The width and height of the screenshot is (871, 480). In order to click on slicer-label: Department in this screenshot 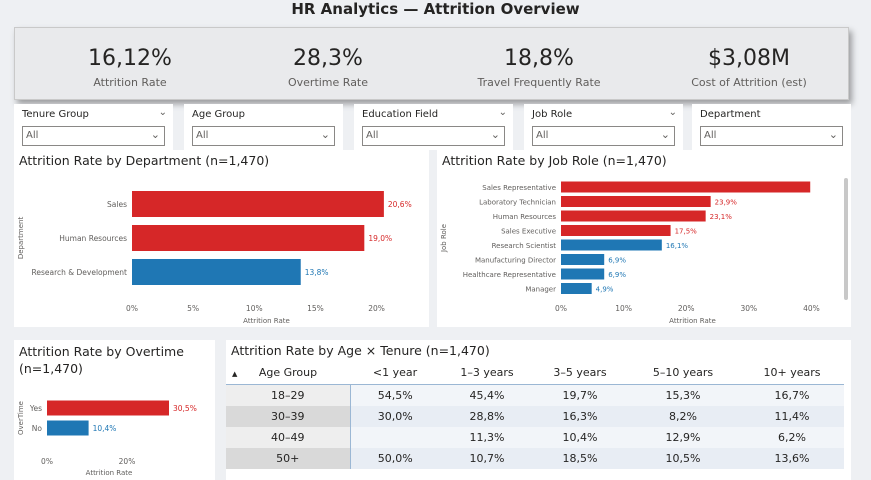, I will do `click(730, 114)`.